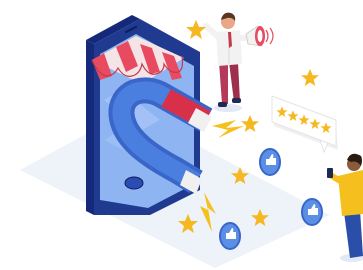 The height and width of the screenshot is (270, 363). Describe the element at coordinates (259, 36) in the screenshot. I see `megaphone-icon` at that location.